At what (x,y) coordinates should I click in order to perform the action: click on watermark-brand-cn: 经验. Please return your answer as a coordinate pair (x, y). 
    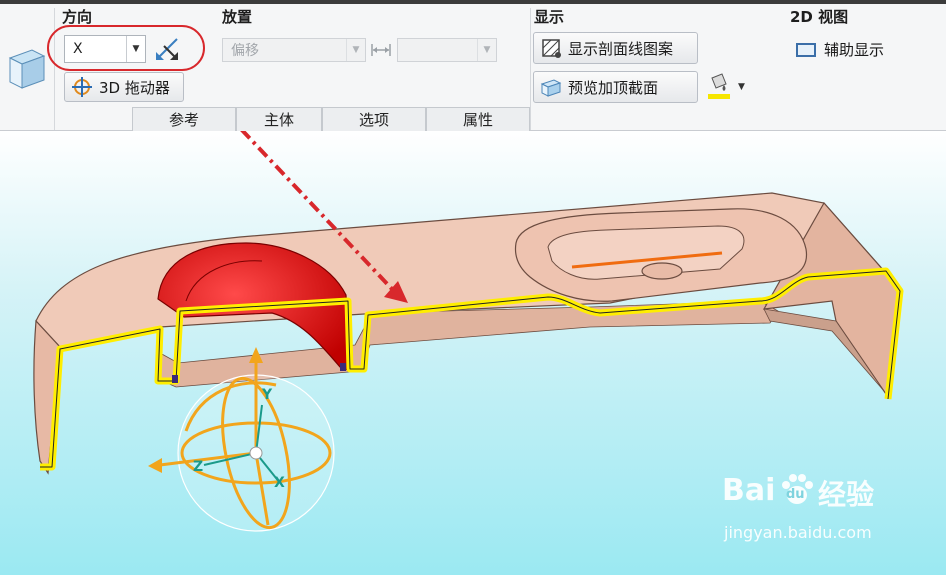
    Looking at the image, I should click on (846, 494).